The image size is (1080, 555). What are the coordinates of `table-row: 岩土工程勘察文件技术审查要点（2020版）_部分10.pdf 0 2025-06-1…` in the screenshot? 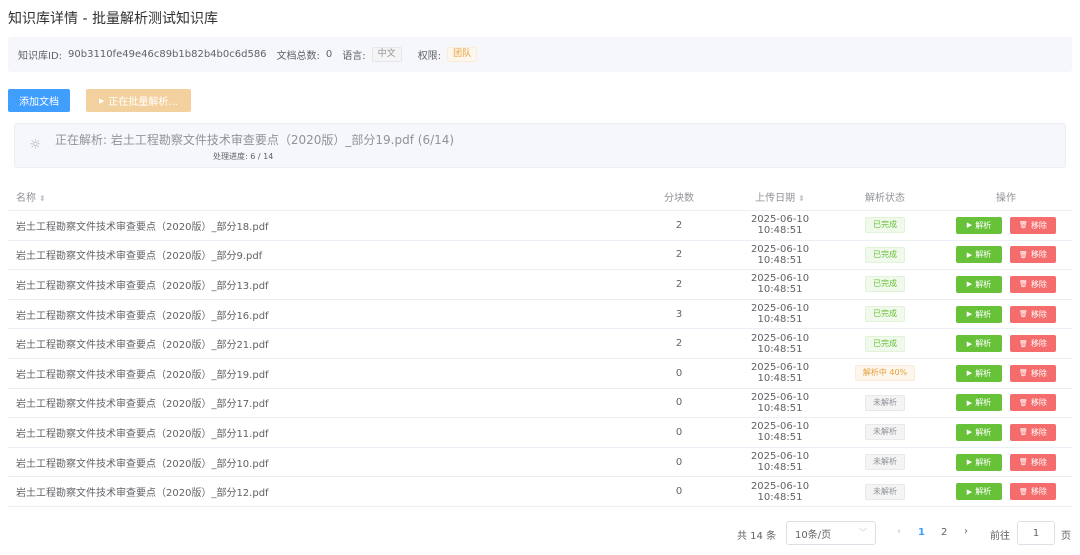 It's located at (540, 463).